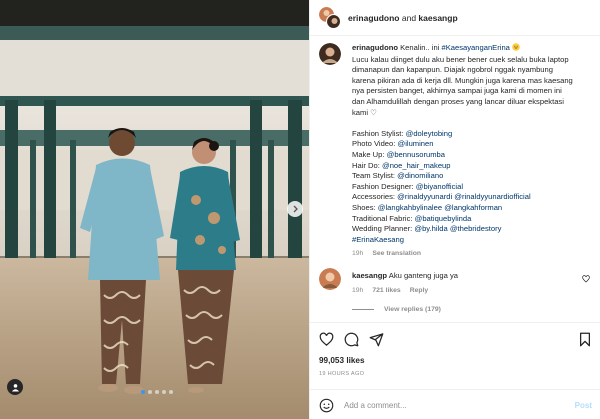  I want to click on post-authors: erinagudono and kaesangp, so click(403, 18).